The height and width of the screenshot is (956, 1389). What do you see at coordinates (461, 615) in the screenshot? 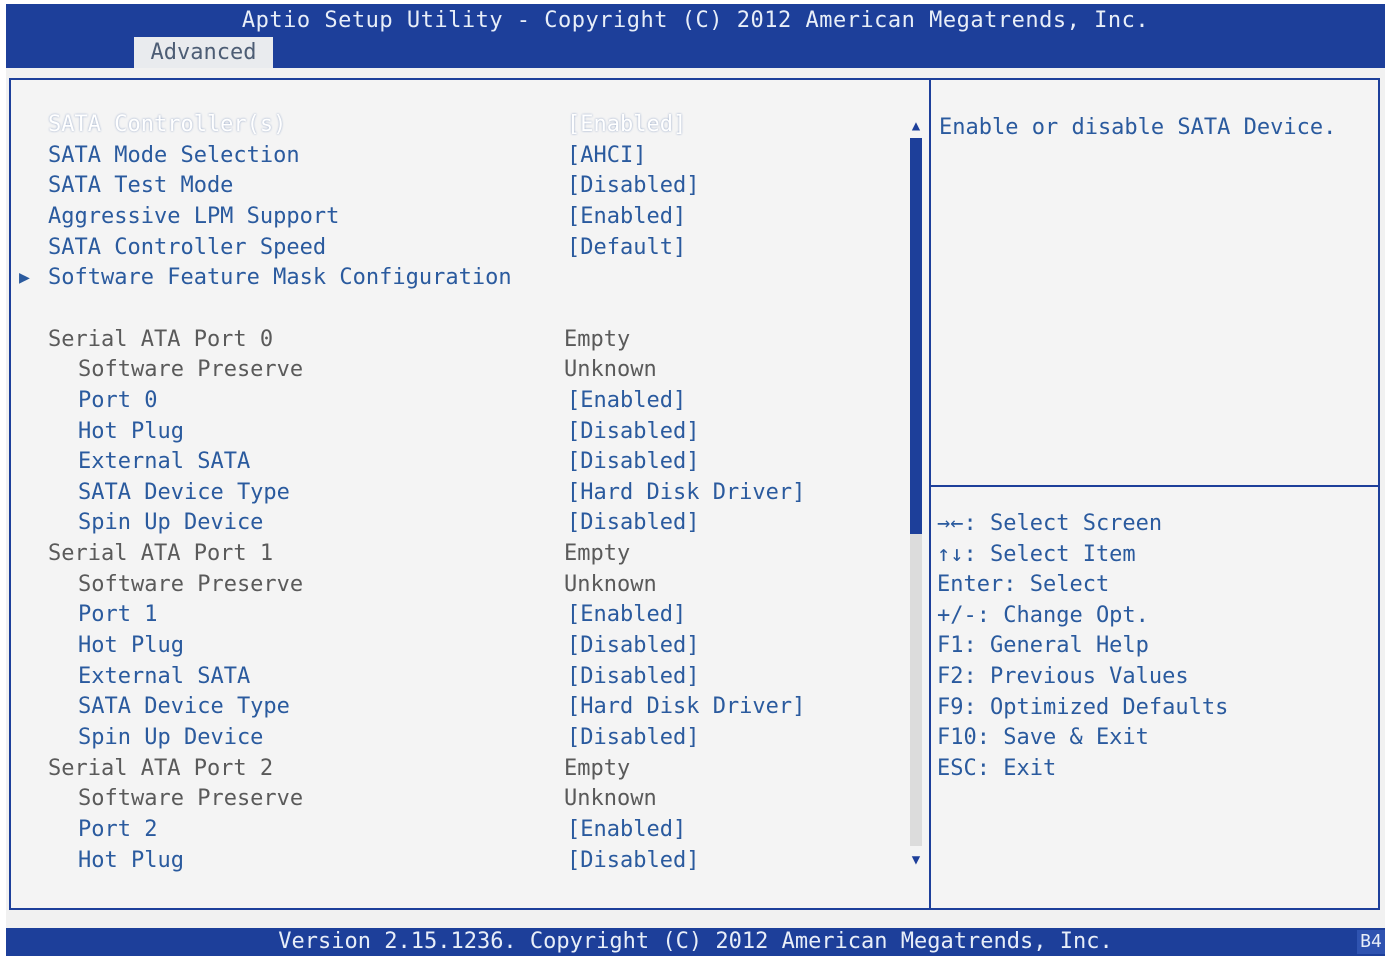
I see `setting-row: Port 1 [Enabled]` at bounding box center [461, 615].